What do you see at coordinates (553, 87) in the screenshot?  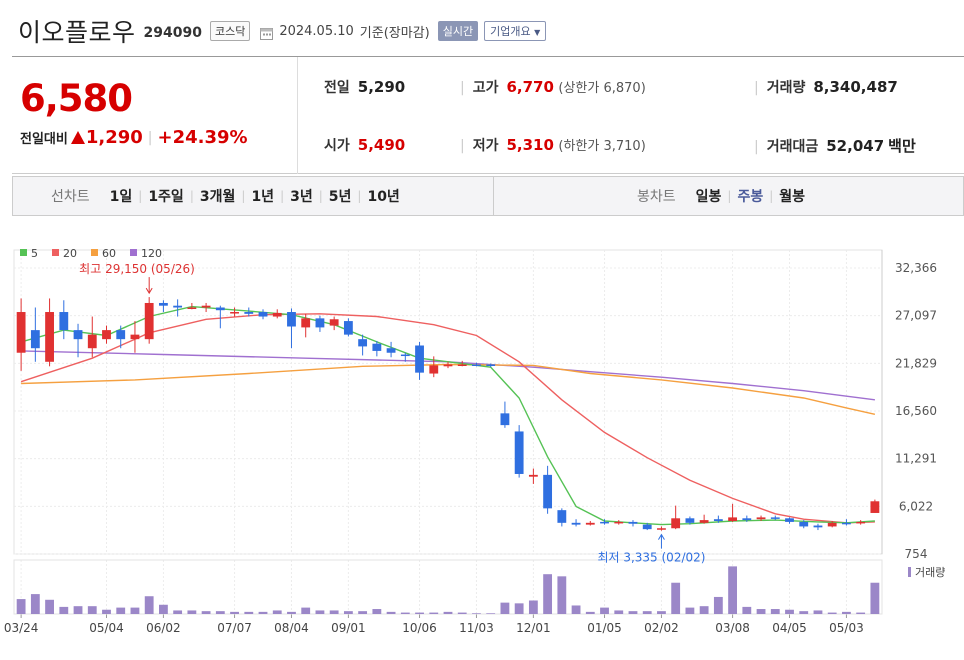 I see `high-price: | 고가 6,770 (상한가 6,870)` at bounding box center [553, 87].